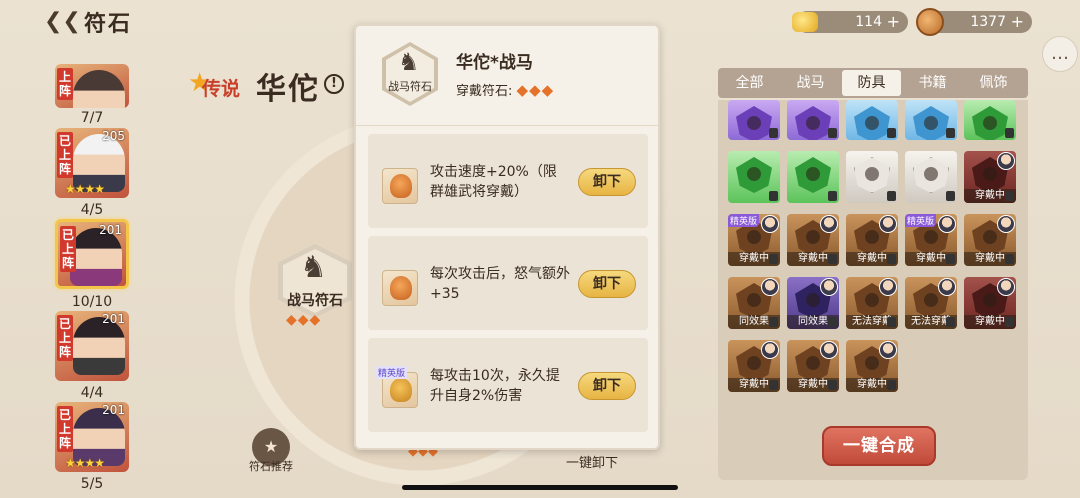 The width and height of the screenshot is (1080, 498). I want to click on slot-diamonds: ◆◆◆, so click(304, 320).